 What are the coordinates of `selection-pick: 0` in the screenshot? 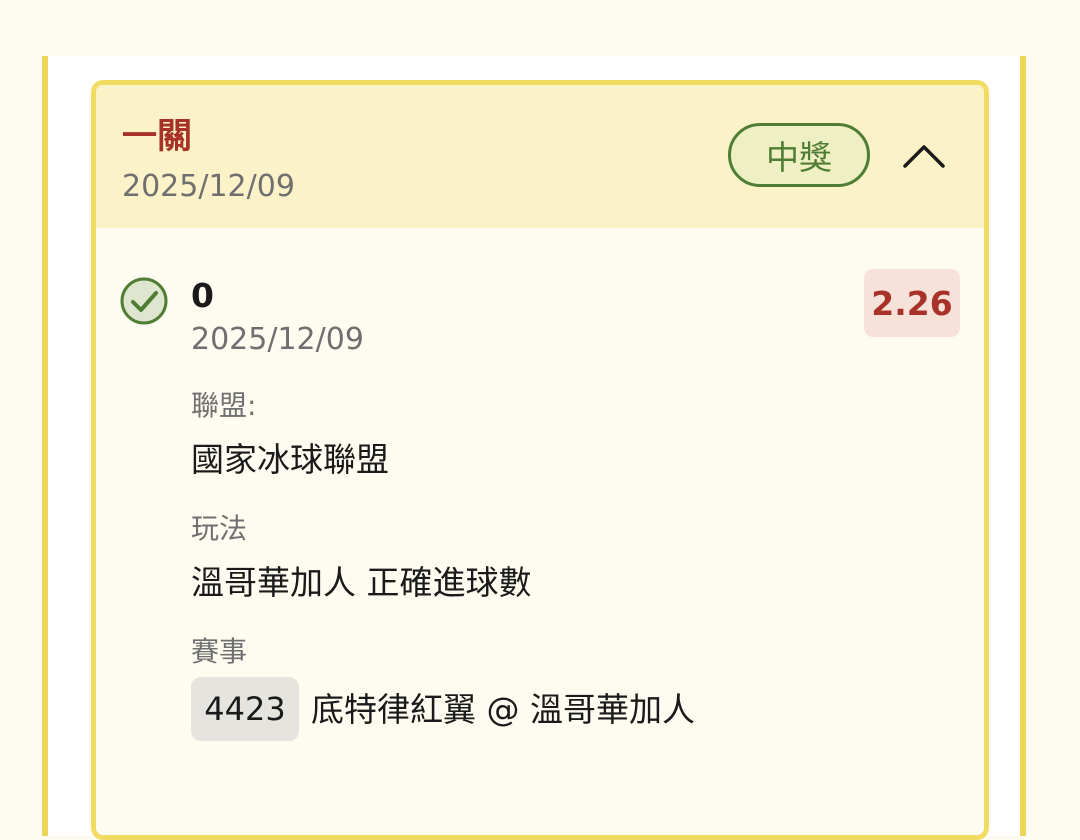 It's located at (202, 295).